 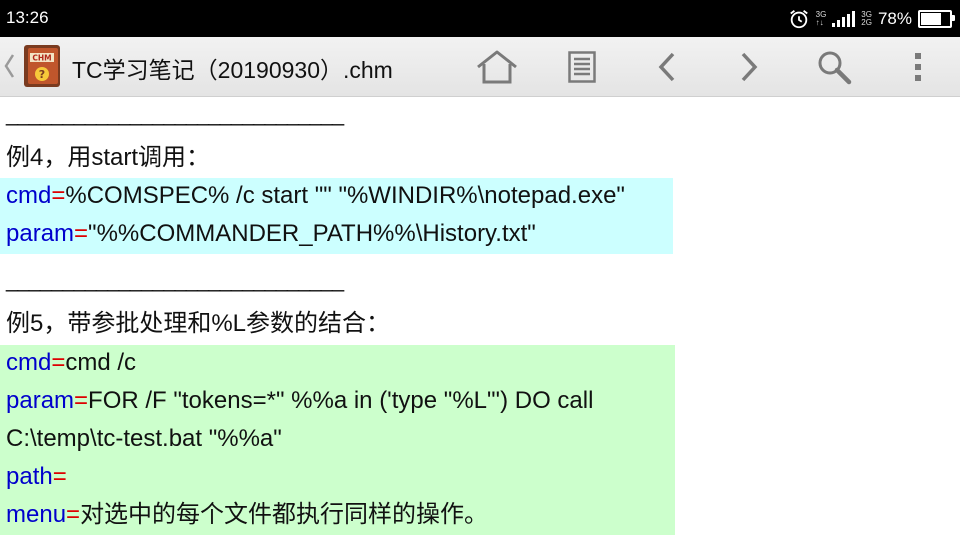 I want to click on toc-list-icon, so click(x=582, y=67).